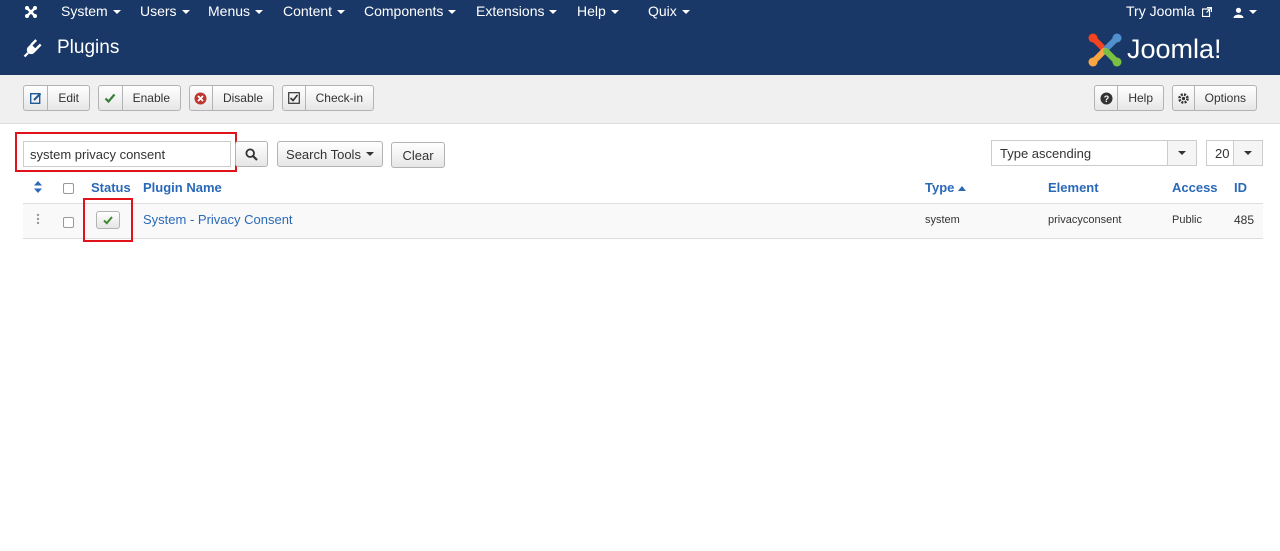  What do you see at coordinates (1244, 220) in the screenshot?
I see `plugin-id: 485` at bounding box center [1244, 220].